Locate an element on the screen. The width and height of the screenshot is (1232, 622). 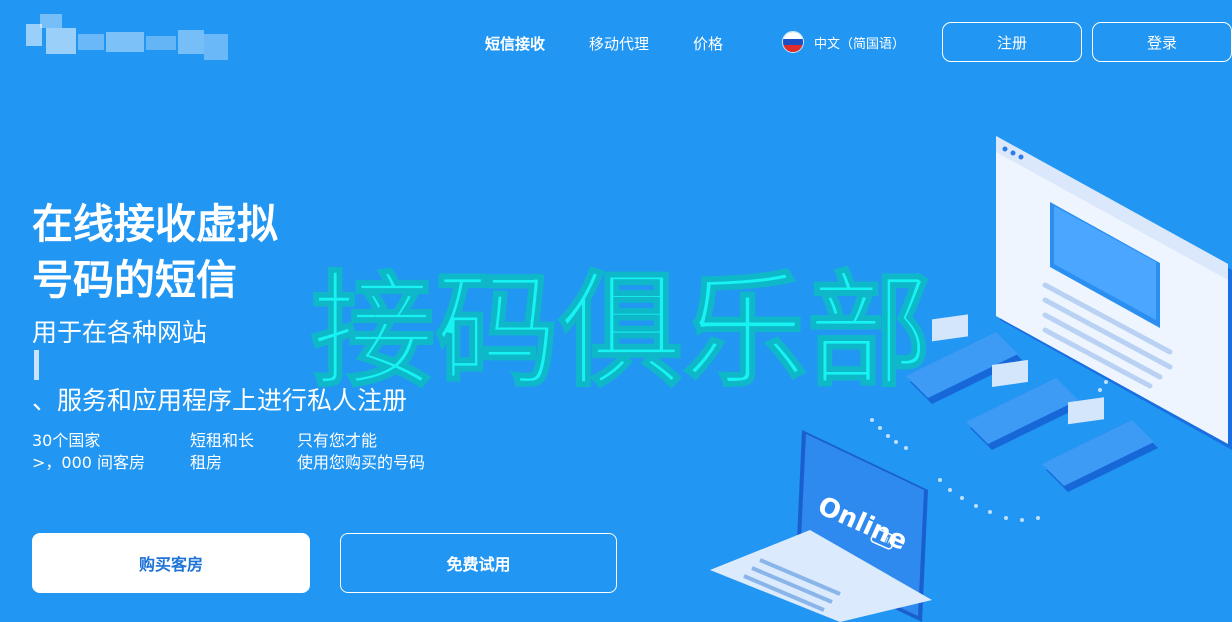
stat-line: 使用您购买的号码 is located at coordinates (361, 462).